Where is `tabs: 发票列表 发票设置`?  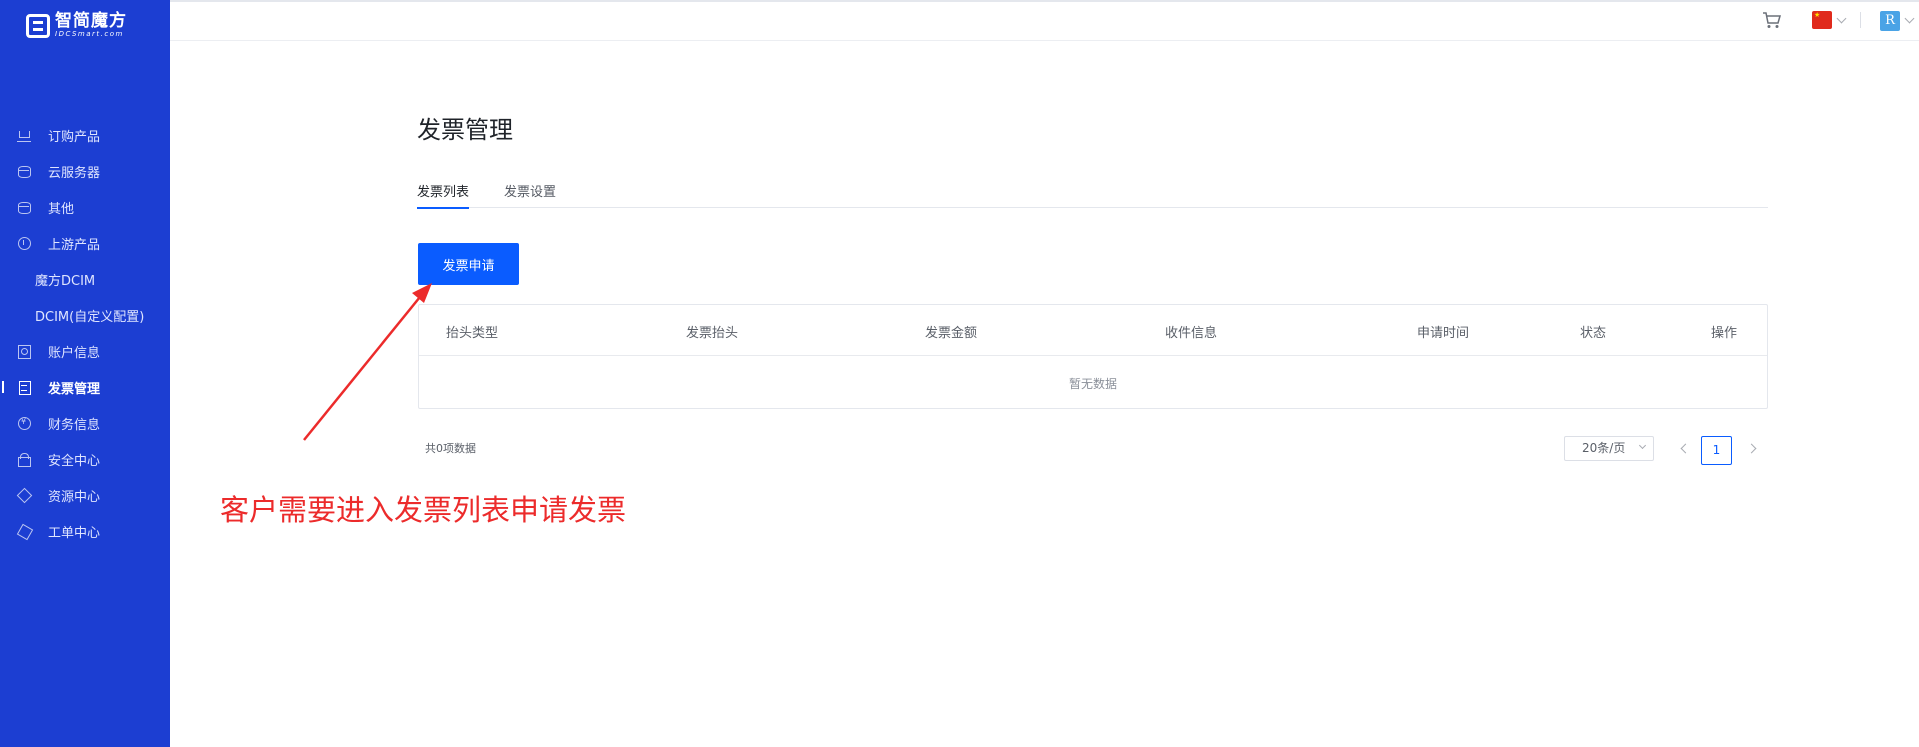
tabs: 发票列表 发票设置 is located at coordinates (1092, 193).